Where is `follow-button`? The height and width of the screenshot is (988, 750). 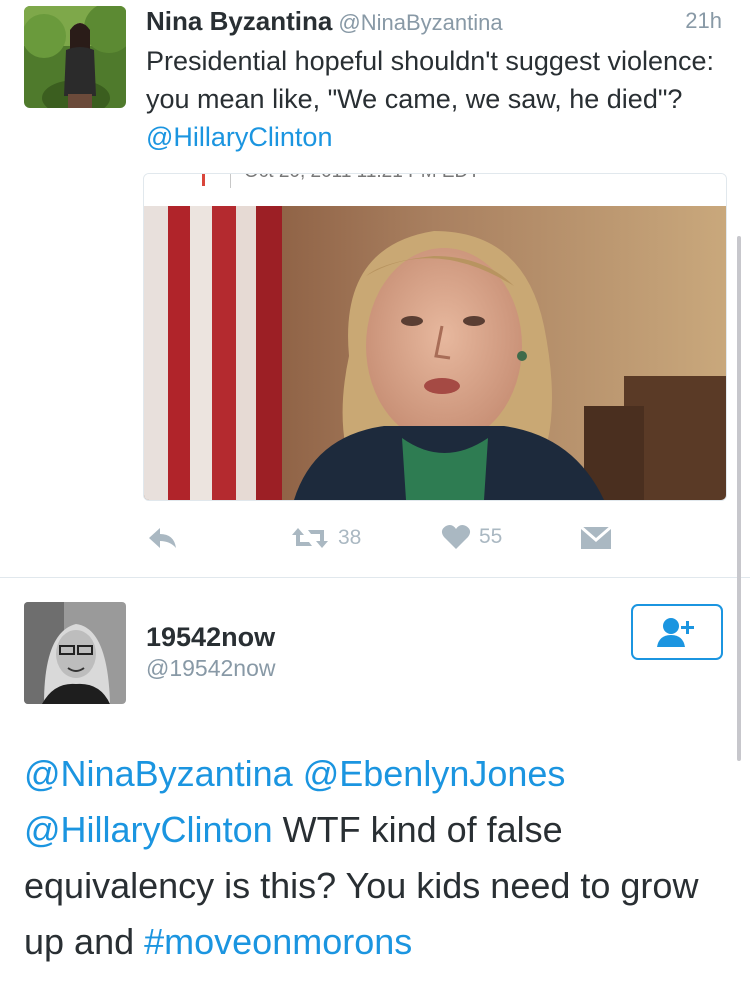 follow-button is located at coordinates (677, 632).